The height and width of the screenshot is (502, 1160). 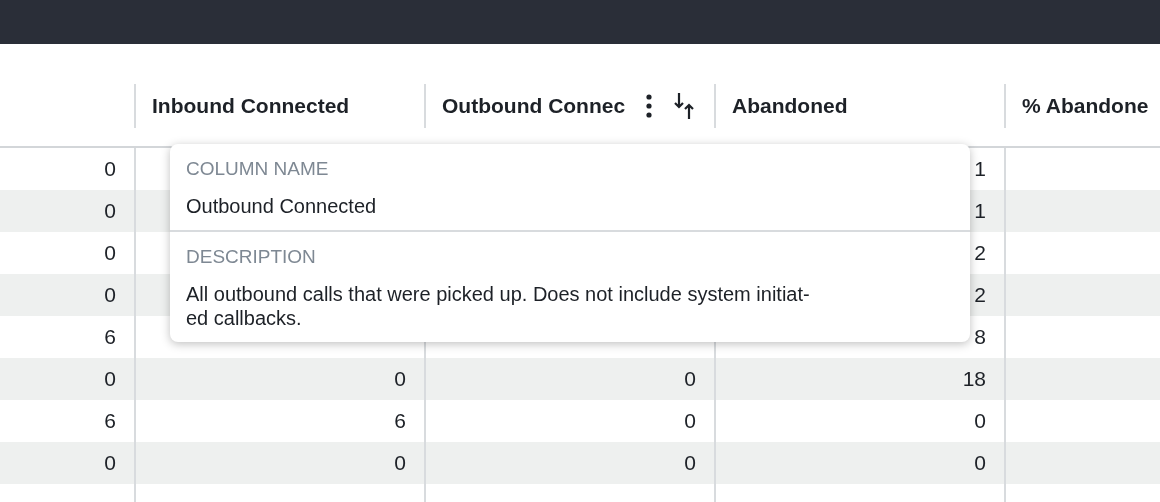 What do you see at coordinates (251, 257) in the screenshot?
I see `section-heading: DESCRIPTION` at bounding box center [251, 257].